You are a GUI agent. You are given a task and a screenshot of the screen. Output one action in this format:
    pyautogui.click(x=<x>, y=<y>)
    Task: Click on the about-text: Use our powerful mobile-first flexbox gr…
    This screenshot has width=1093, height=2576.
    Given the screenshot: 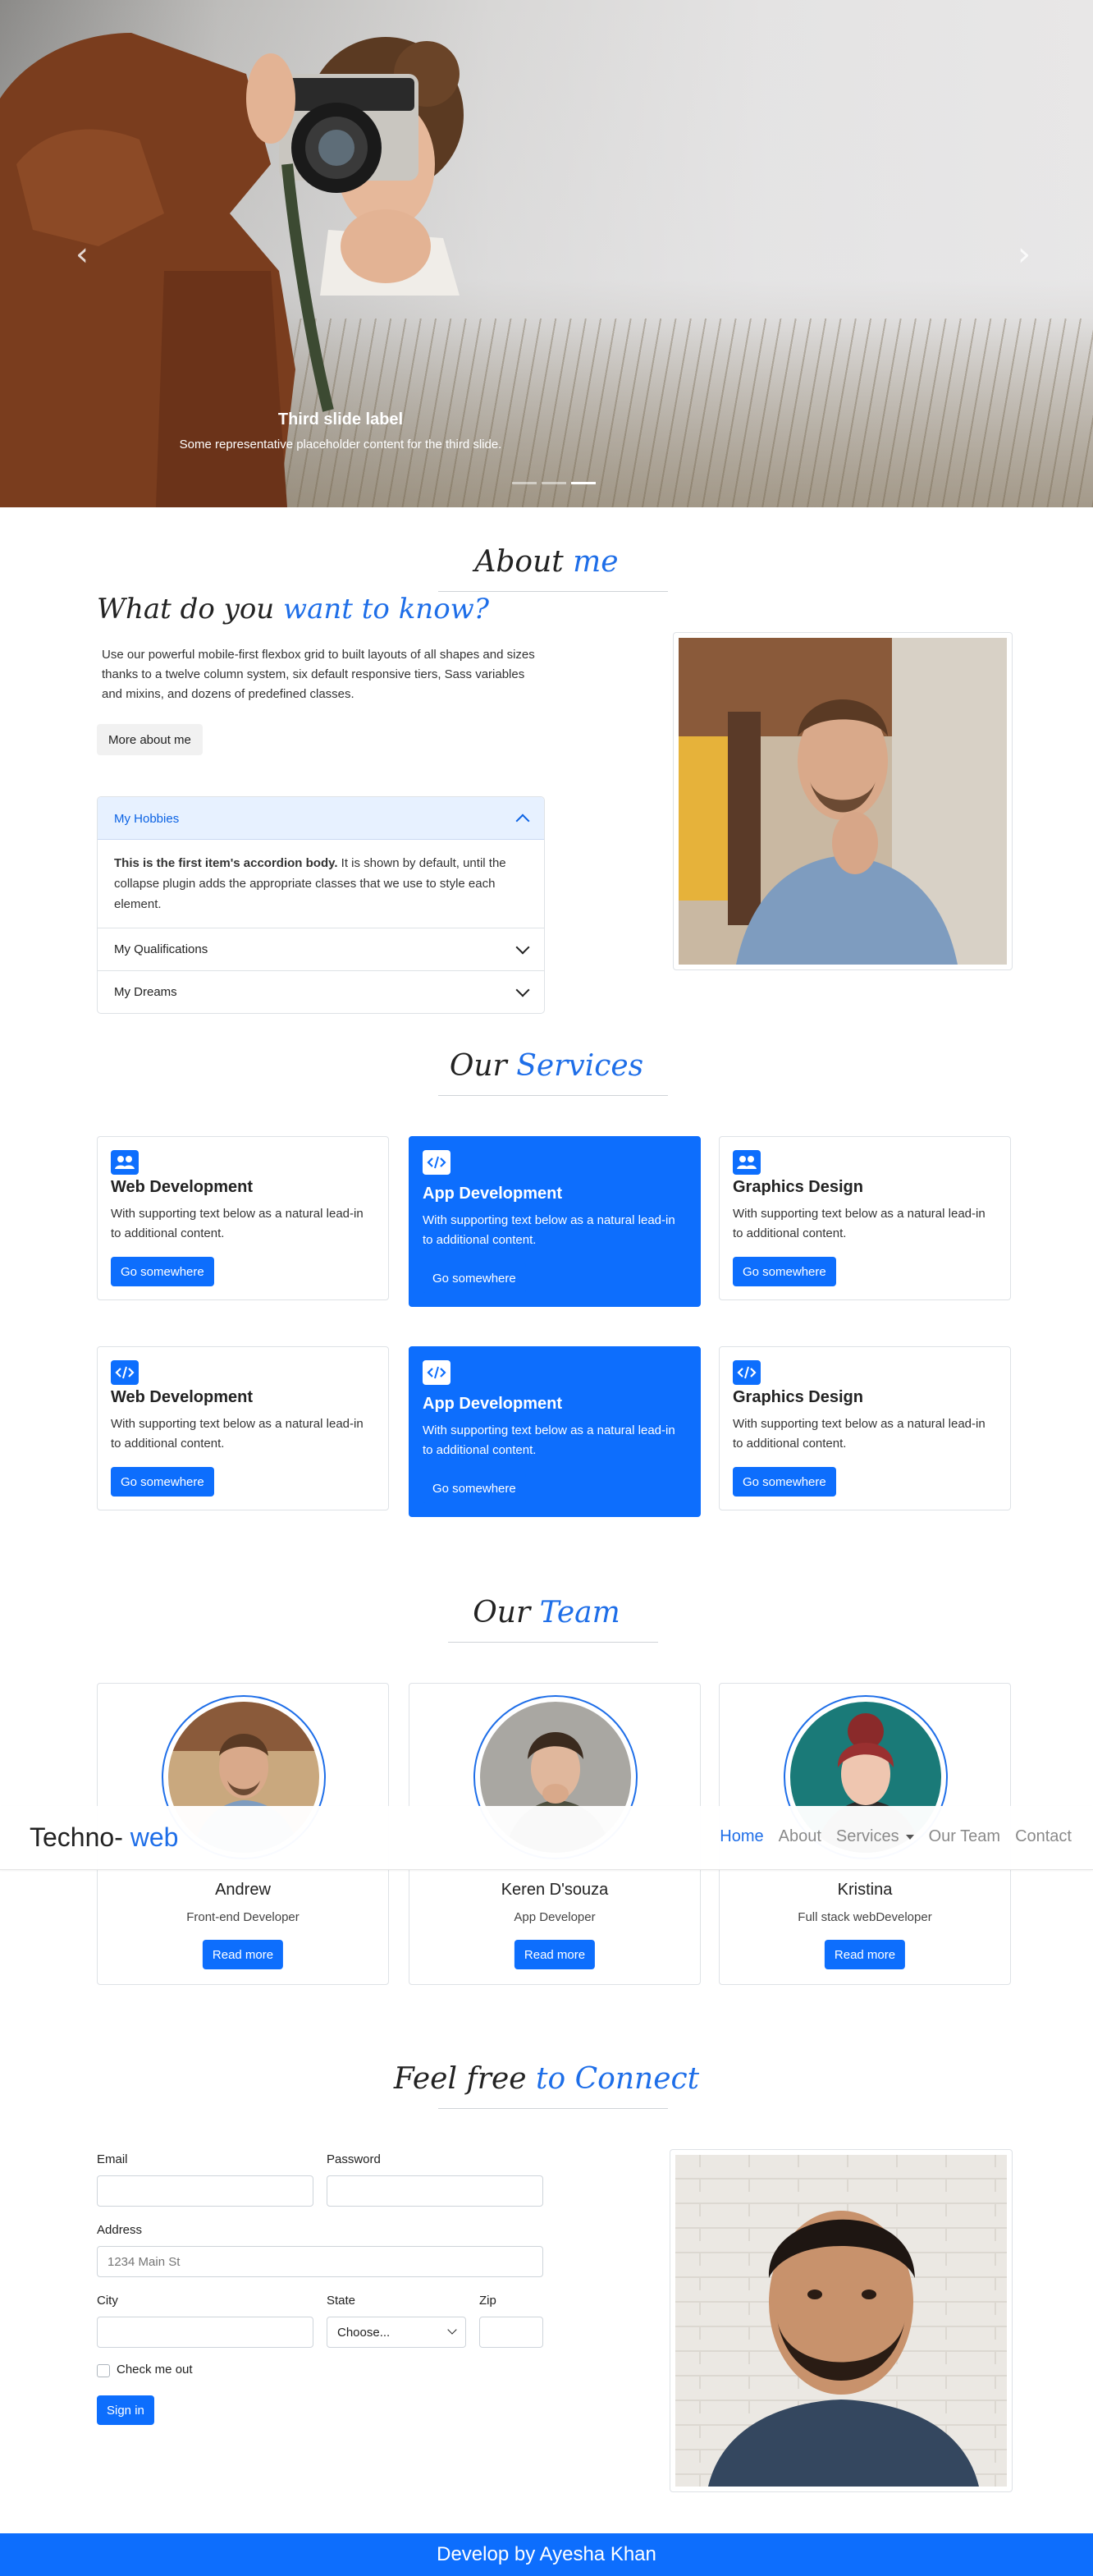 What is the action you would take?
    pyautogui.click(x=319, y=674)
    